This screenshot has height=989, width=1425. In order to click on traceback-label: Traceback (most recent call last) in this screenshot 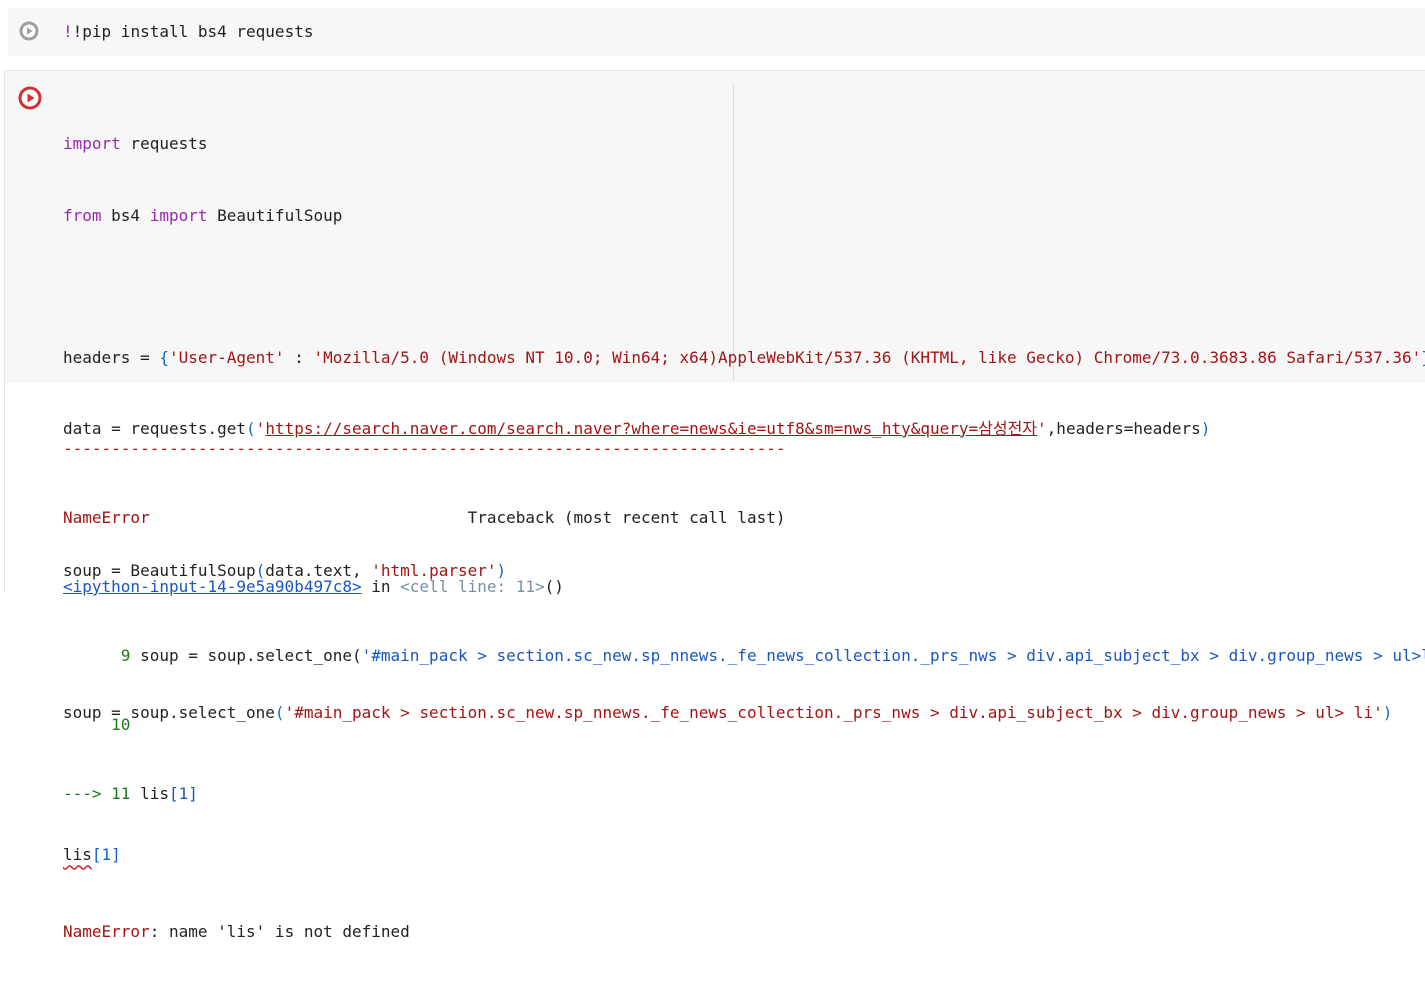, I will do `click(467, 517)`.